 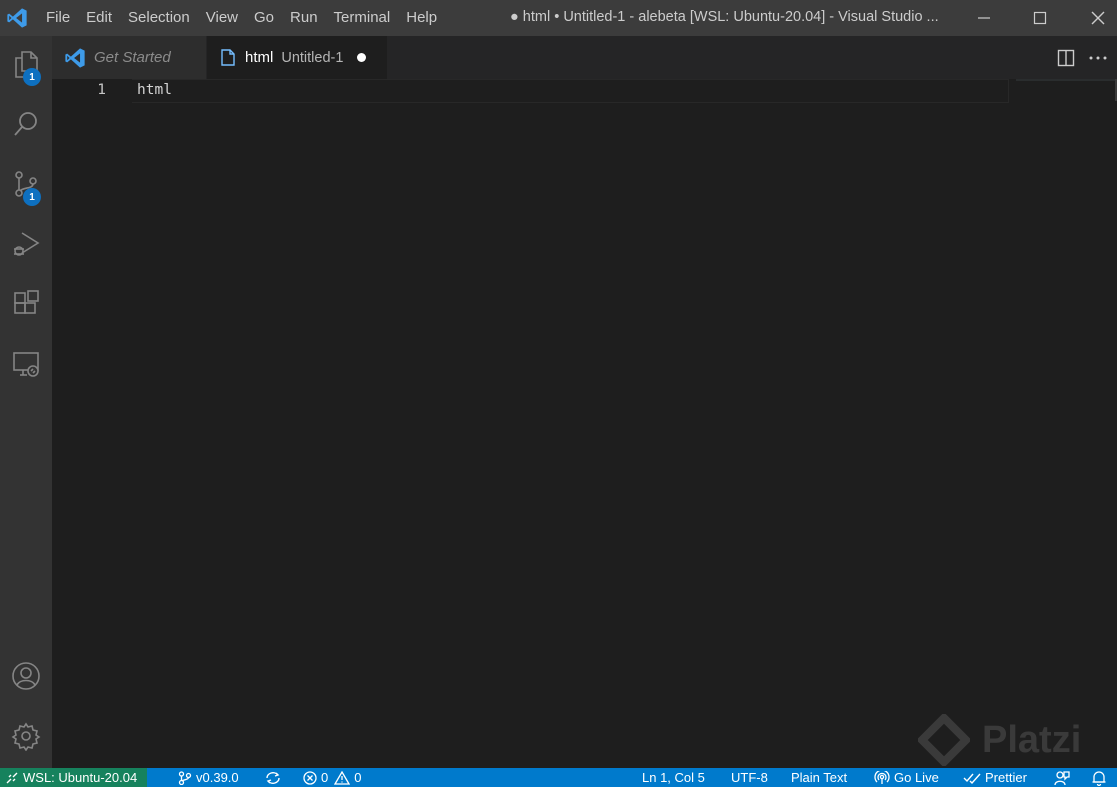 What do you see at coordinates (916, 777) in the screenshot?
I see `go-live-label: Go Live` at bounding box center [916, 777].